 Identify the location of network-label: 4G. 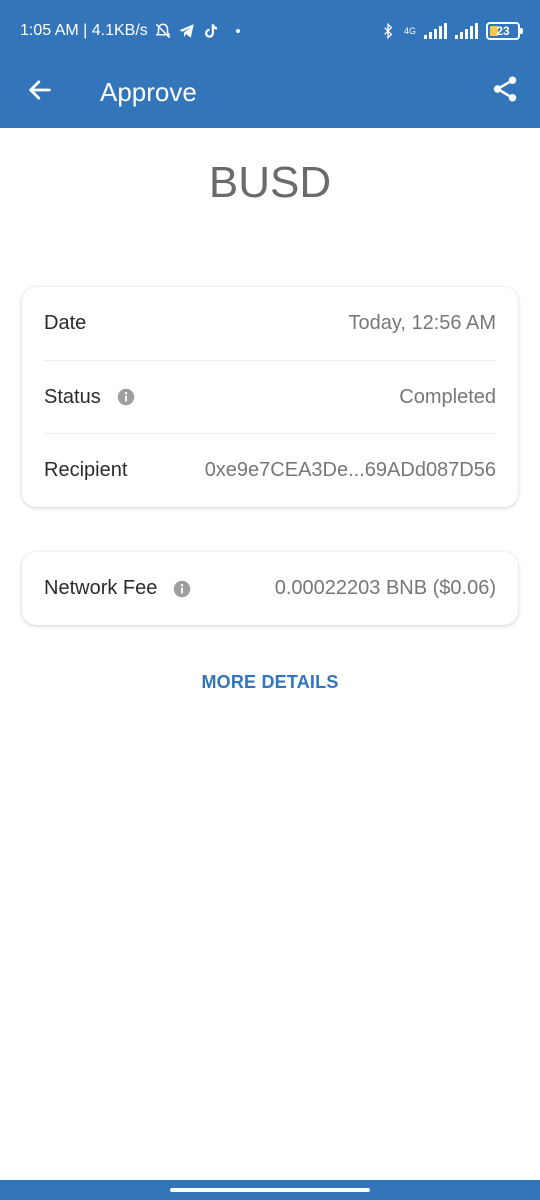
(409, 30).